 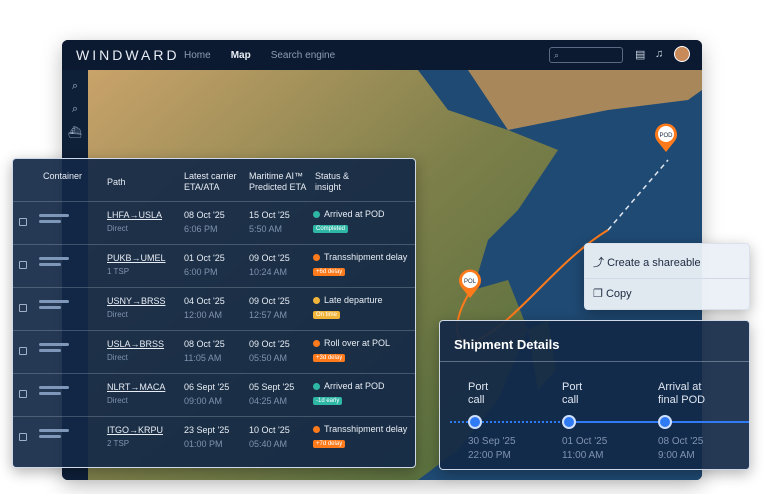 What do you see at coordinates (118, 443) in the screenshot?
I see `route-type: 2 TSP` at bounding box center [118, 443].